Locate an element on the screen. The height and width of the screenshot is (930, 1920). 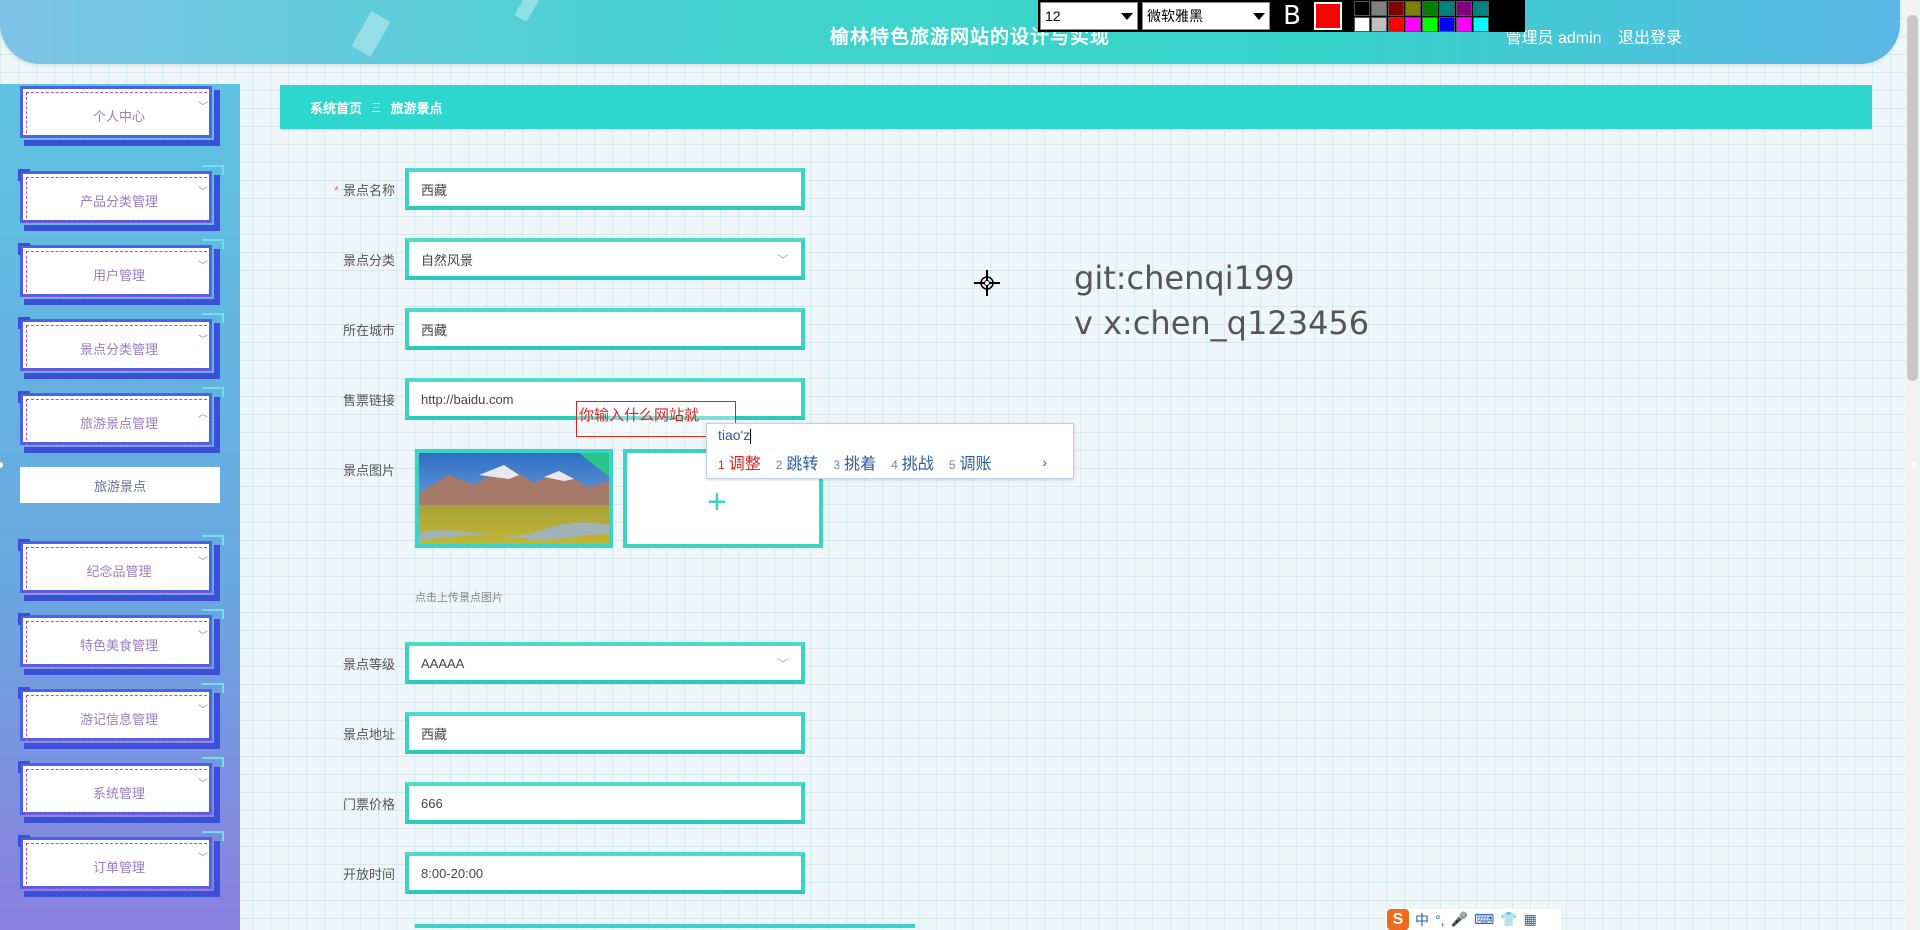
field-label: 门票价格 is located at coordinates (368, 804).